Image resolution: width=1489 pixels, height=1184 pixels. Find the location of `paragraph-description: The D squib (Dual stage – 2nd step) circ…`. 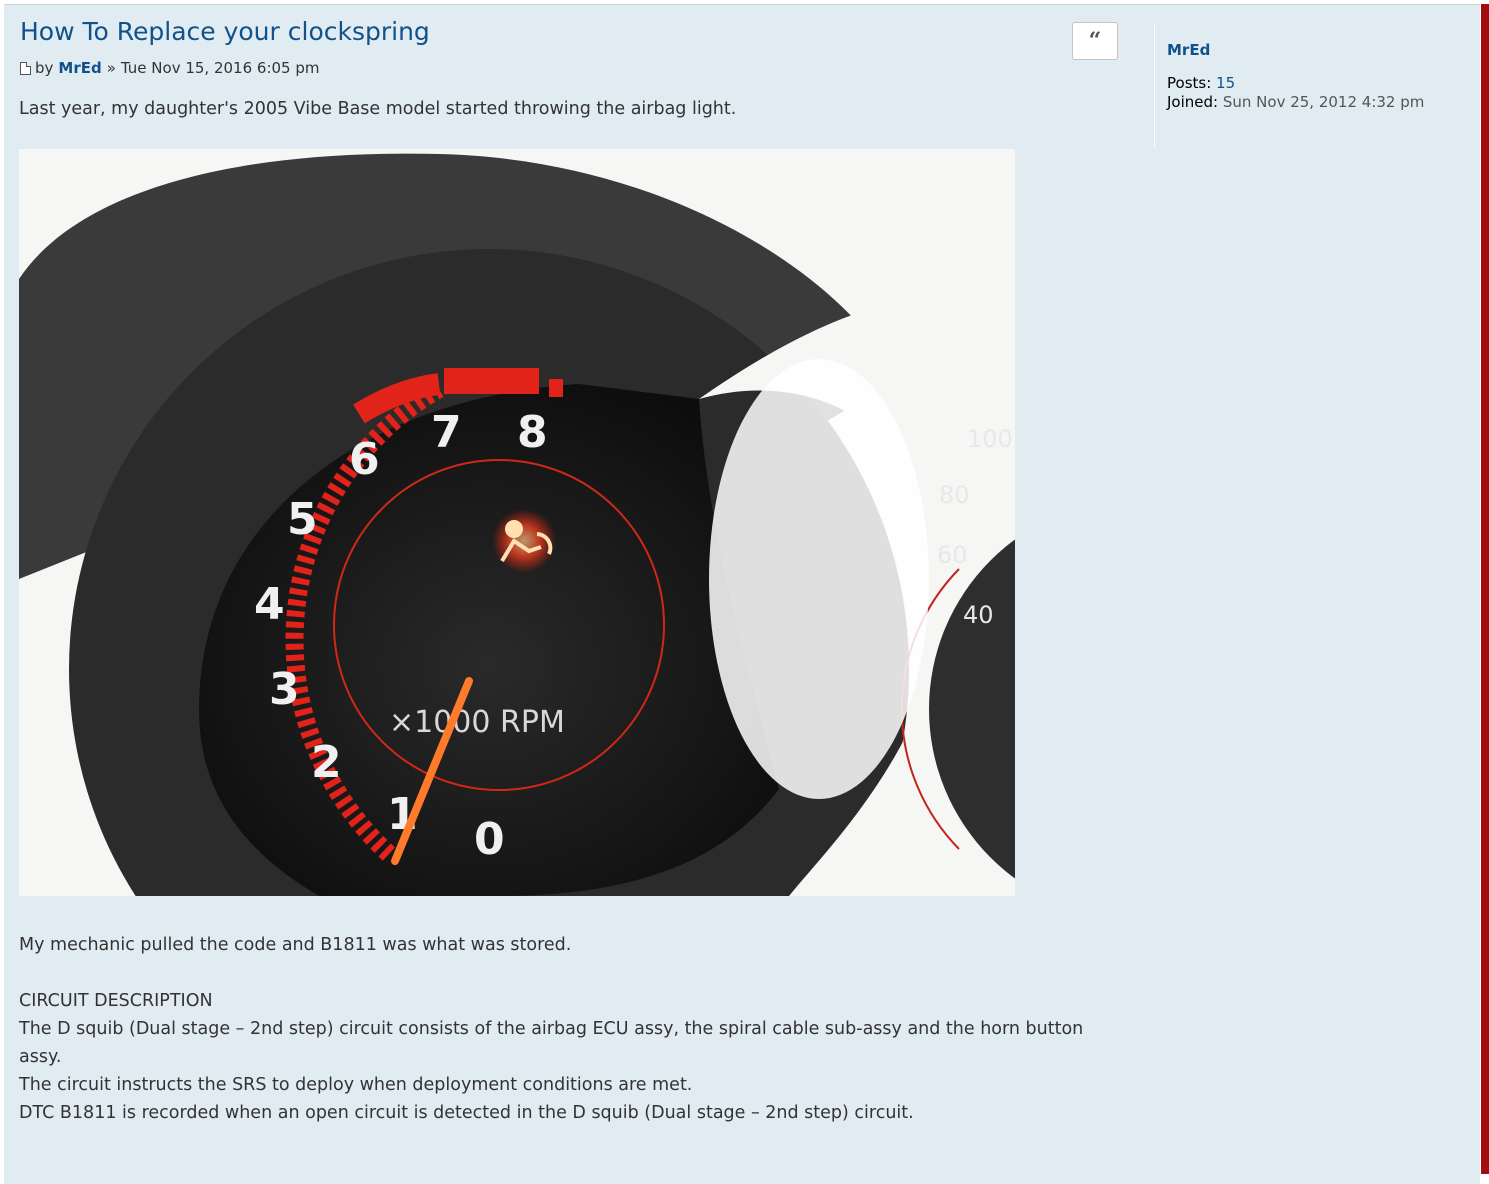

paragraph-description: The D squib (Dual stage – 2nd step) circ… is located at coordinates (551, 1043).